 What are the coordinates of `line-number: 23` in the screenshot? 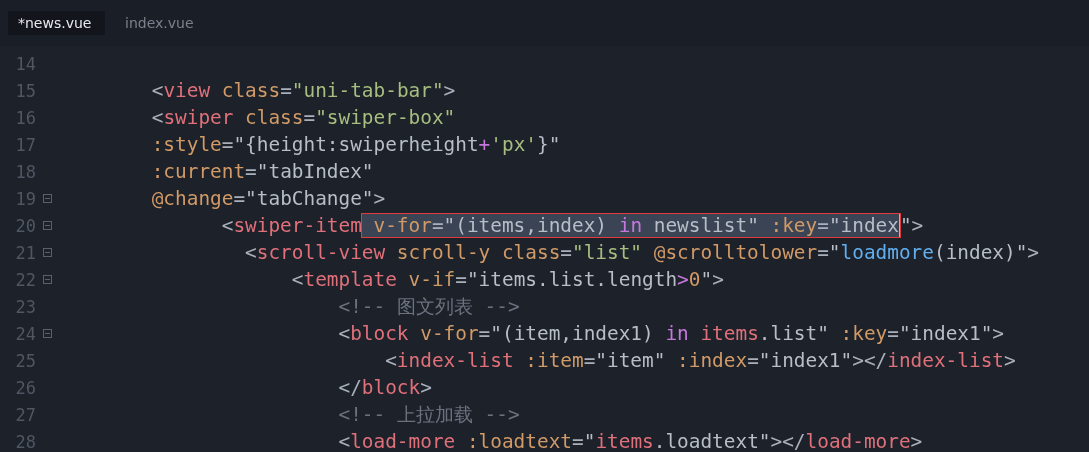 It's located at (25, 306).